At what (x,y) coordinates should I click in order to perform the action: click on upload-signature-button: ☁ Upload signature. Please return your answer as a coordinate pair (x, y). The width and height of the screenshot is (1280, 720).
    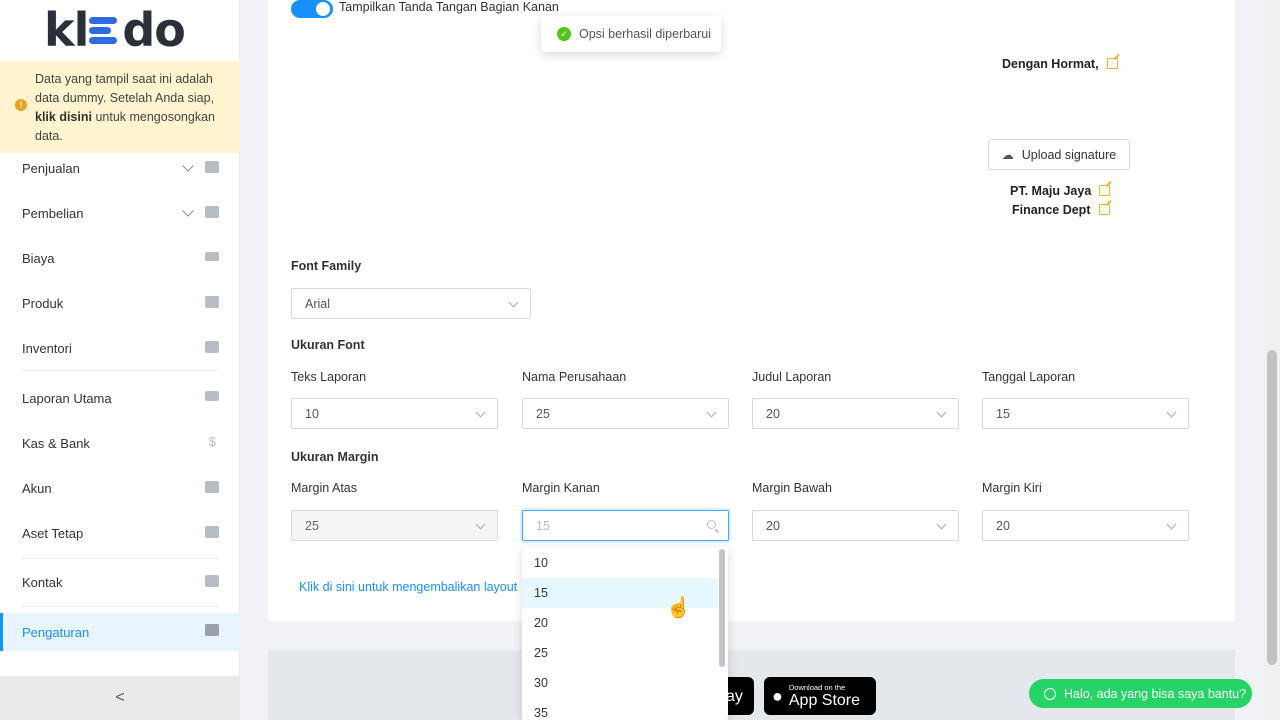
    Looking at the image, I should click on (1059, 154).